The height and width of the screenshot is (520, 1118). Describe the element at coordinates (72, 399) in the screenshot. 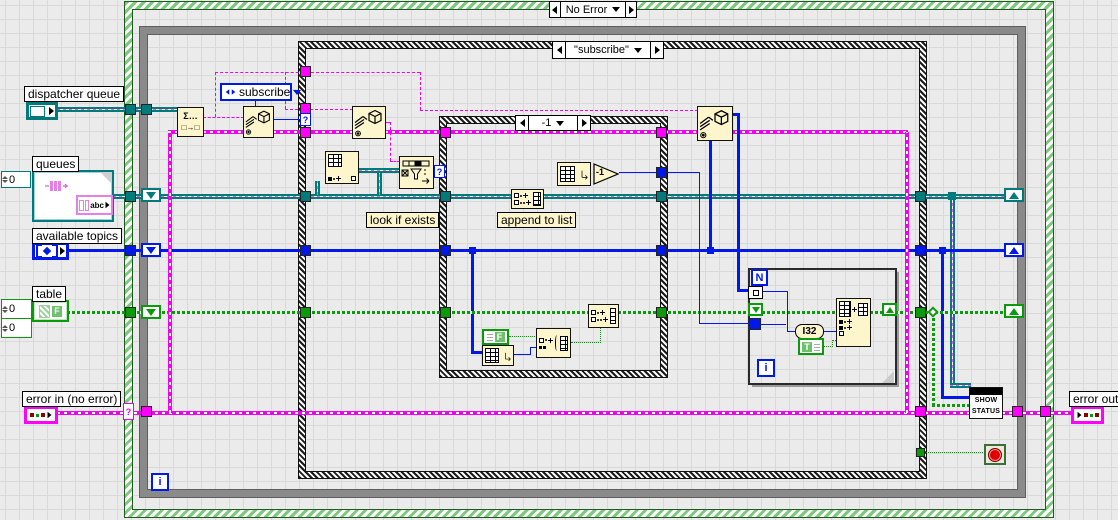

I see `error-in-label: error in (no error)` at that location.